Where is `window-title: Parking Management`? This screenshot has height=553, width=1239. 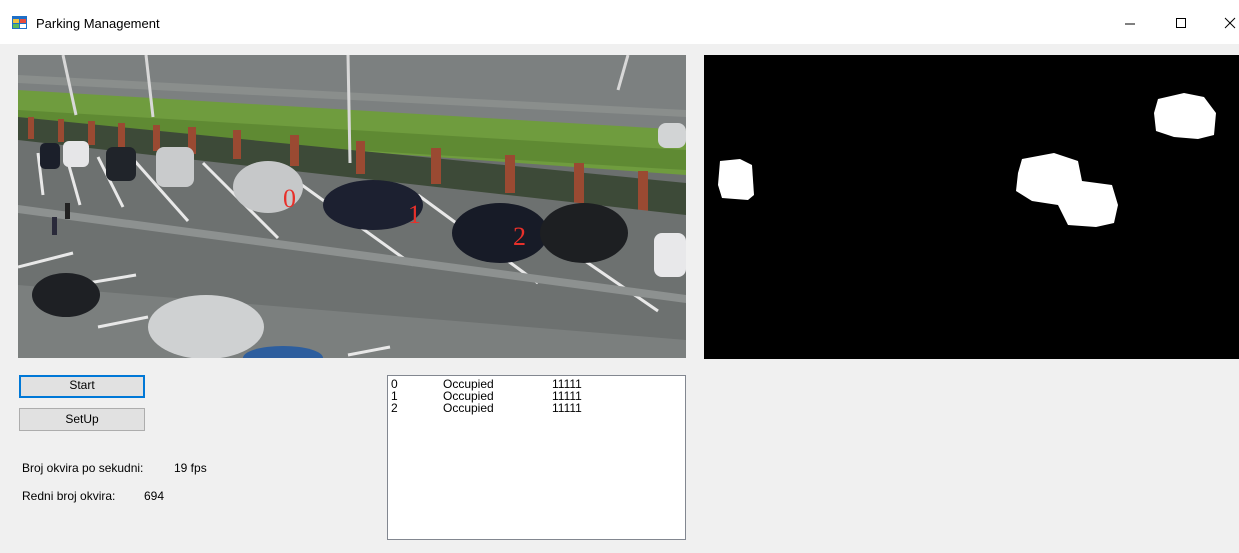
window-title: Parking Management is located at coordinates (98, 23).